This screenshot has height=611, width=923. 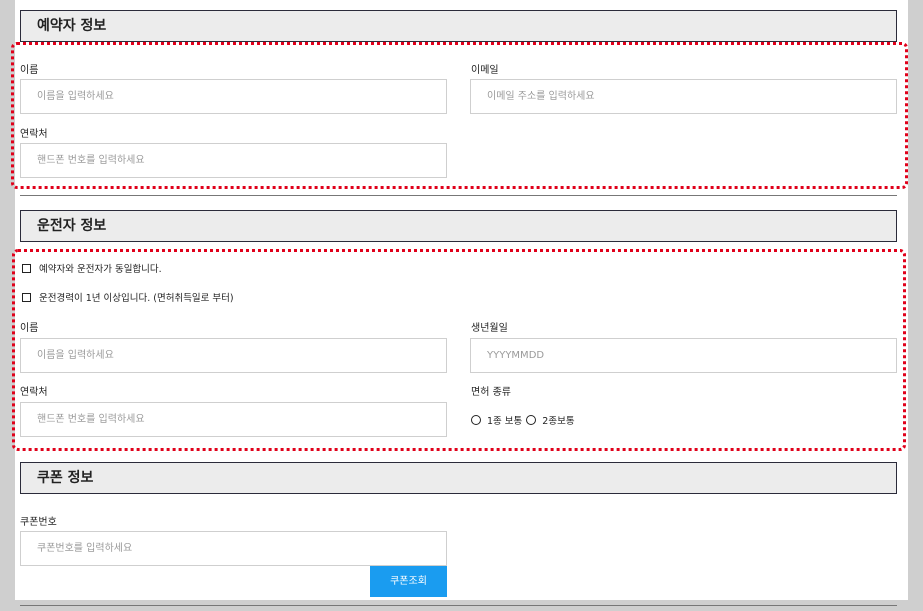 What do you see at coordinates (34, 392) in the screenshot?
I see `driver-phone-label: 연락처` at bounding box center [34, 392].